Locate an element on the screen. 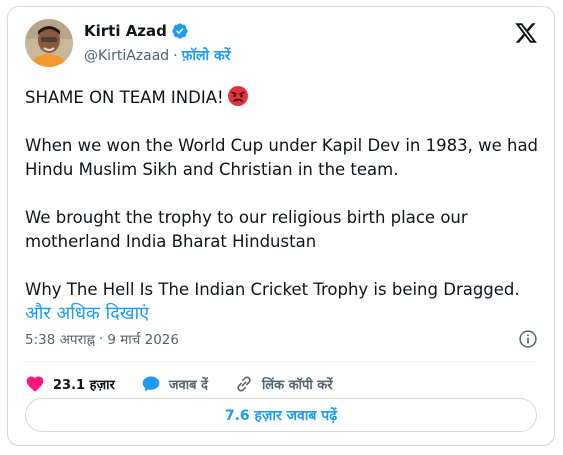 The height and width of the screenshot is (455, 563). reply-button: जवाब दें is located at coordinates (174, 384).